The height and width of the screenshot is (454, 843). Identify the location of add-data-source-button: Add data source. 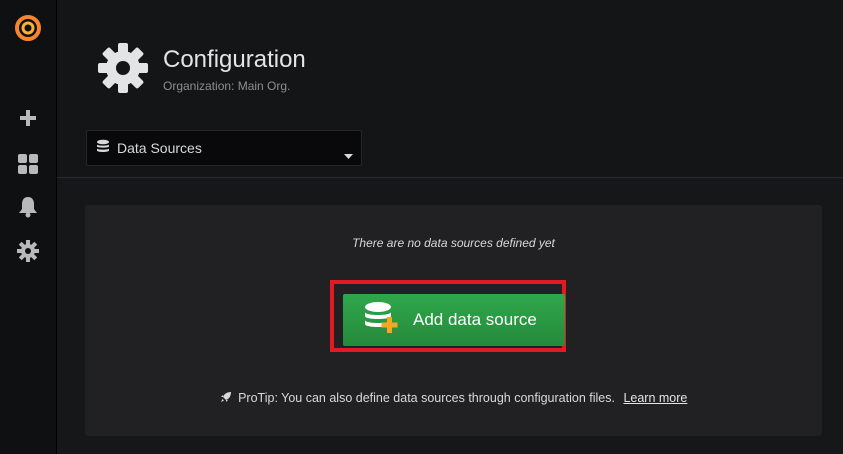
(454, 320).